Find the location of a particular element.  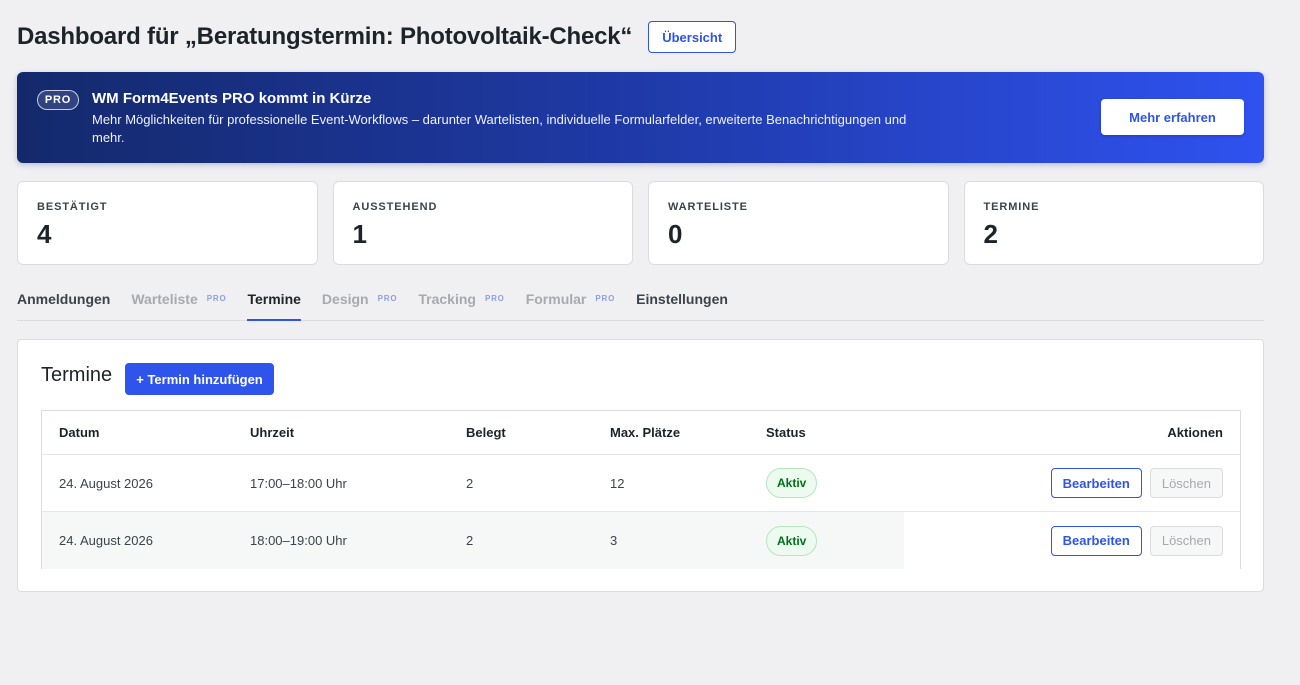

tab-label: Warteliste is located at coordinates (164, 299).